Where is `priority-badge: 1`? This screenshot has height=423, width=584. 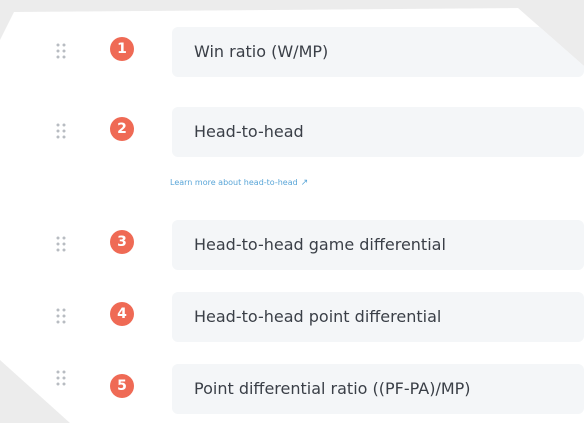
priority-badge: 1 is located at coordinates (122, 49).